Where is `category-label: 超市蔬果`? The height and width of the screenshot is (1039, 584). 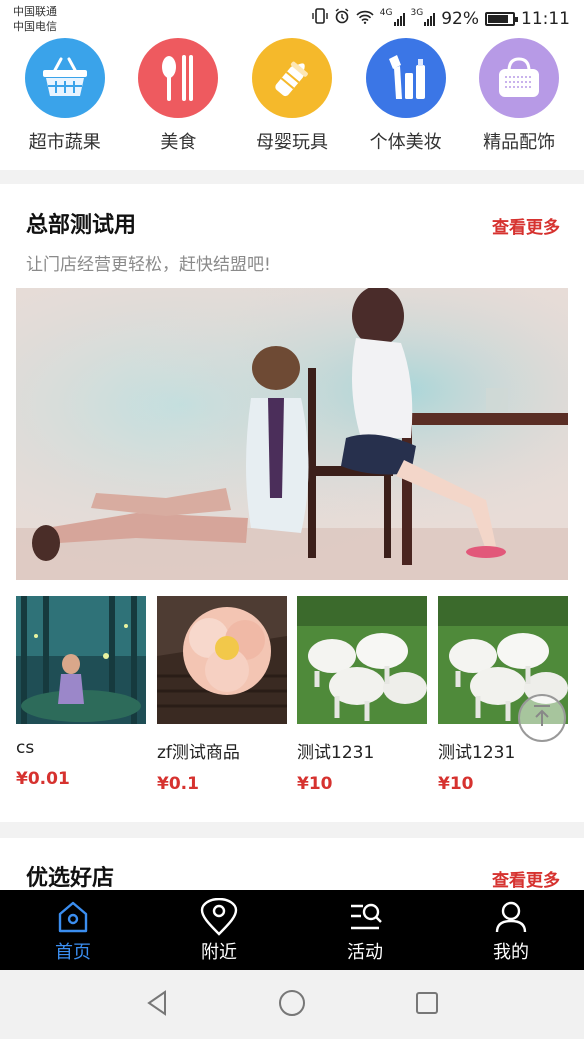 category-label: 超市蔬果 is located at coordinates (64, 142).